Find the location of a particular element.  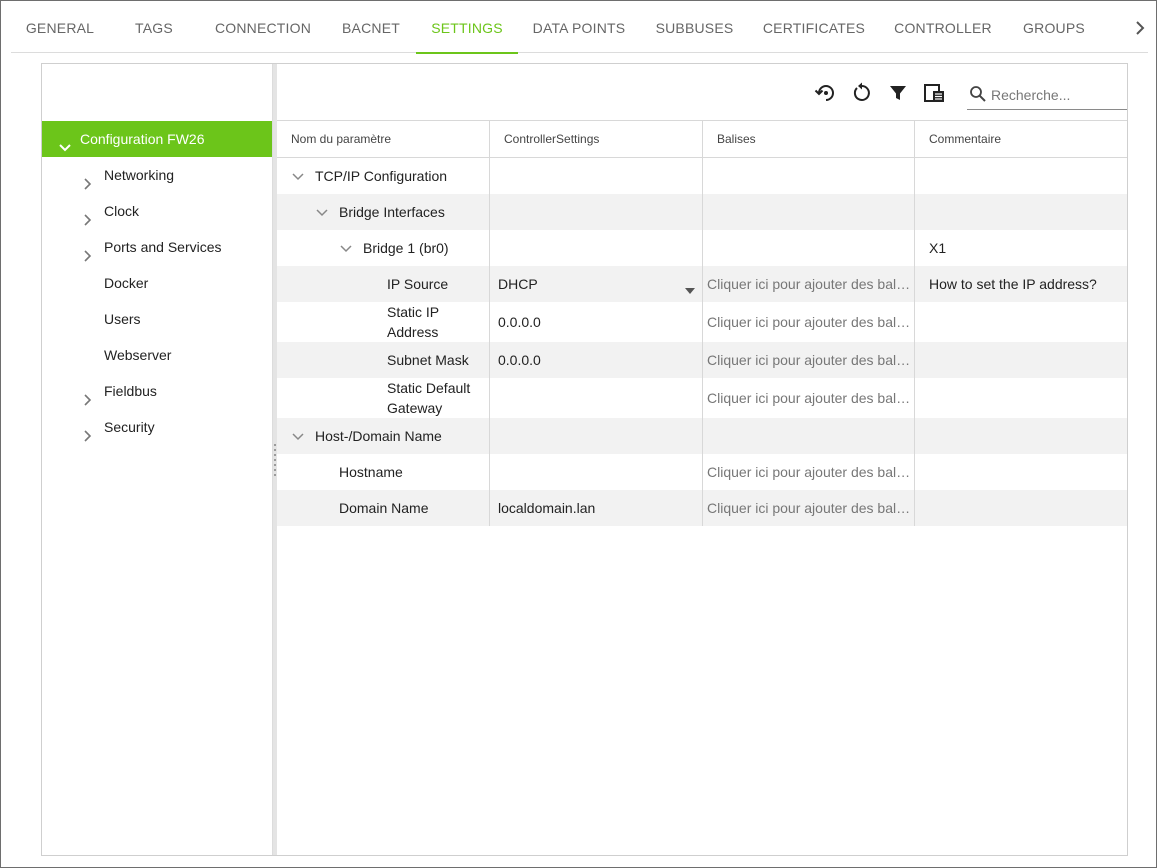

column-header-comment: Commentaire is located at coordinates (1021, 139).